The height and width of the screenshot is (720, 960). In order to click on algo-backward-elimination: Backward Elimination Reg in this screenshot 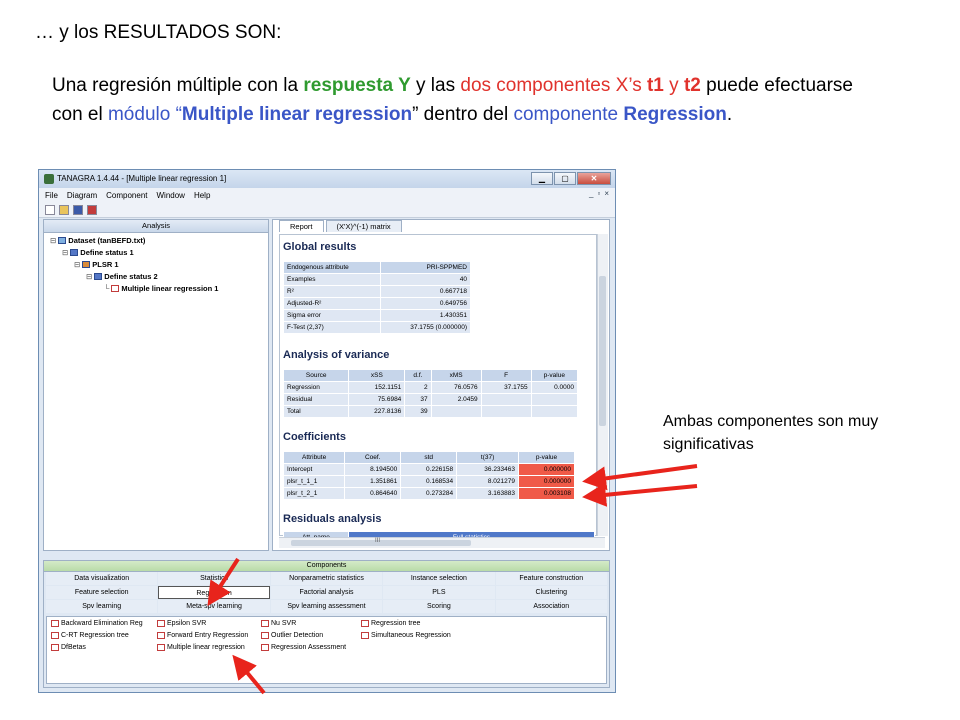, I will do `click(97, 623)`.